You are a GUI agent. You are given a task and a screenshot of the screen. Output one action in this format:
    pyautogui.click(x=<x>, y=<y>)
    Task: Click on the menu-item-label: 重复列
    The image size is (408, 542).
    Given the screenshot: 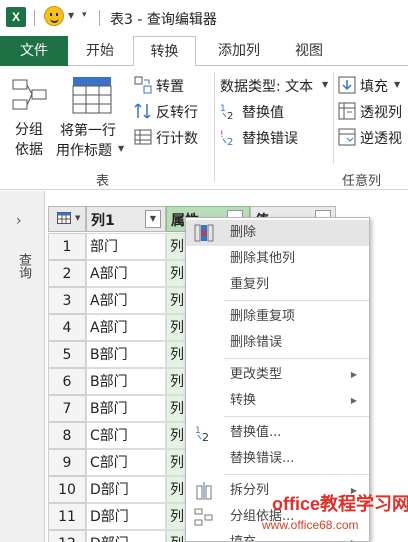 What is the action you would take?
    pyautogui.click(x=250, y=284)
    